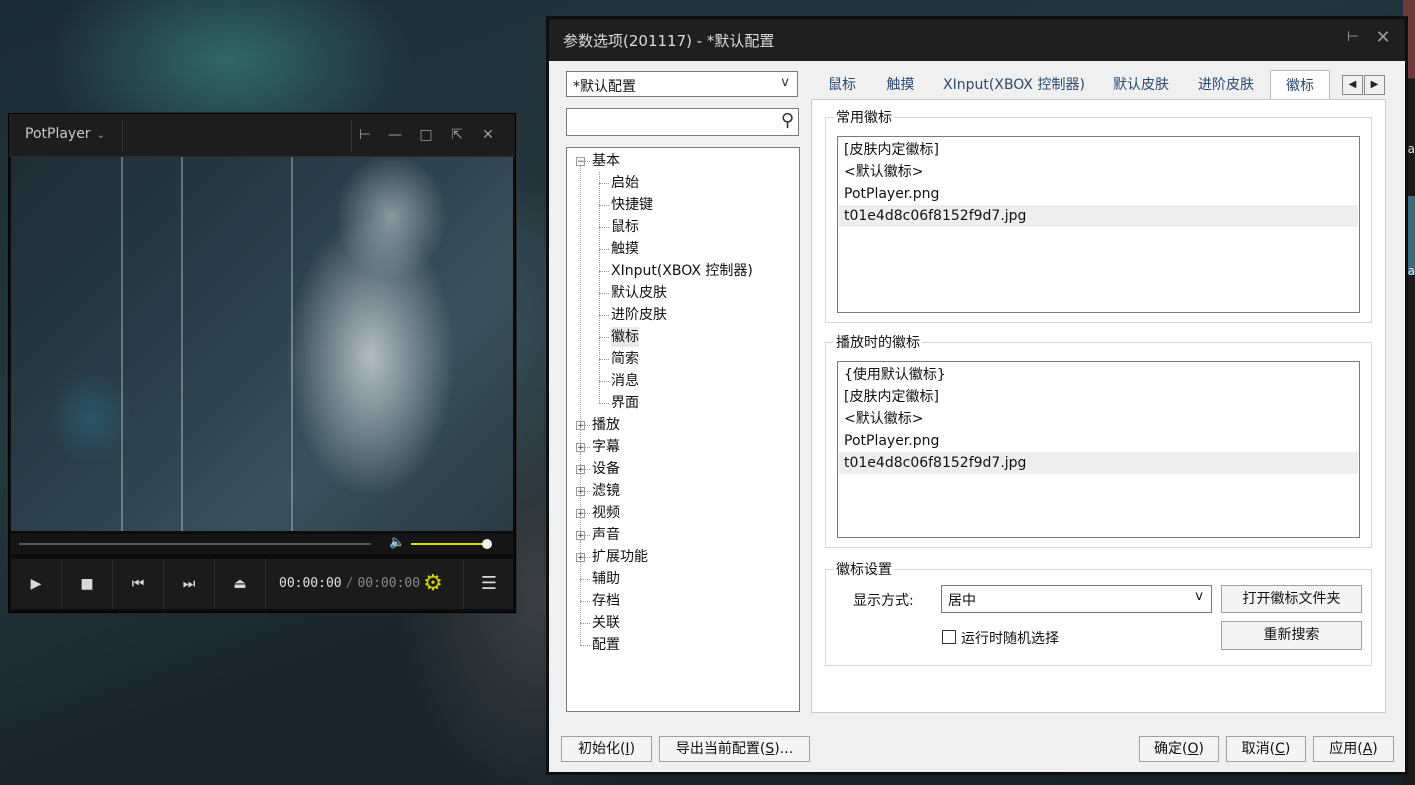 The width and height of the screenshot is (1415, 785). Describe the element at coordinates (606, 623) in the screenshot. I see `tree-item: 关联` at that location.